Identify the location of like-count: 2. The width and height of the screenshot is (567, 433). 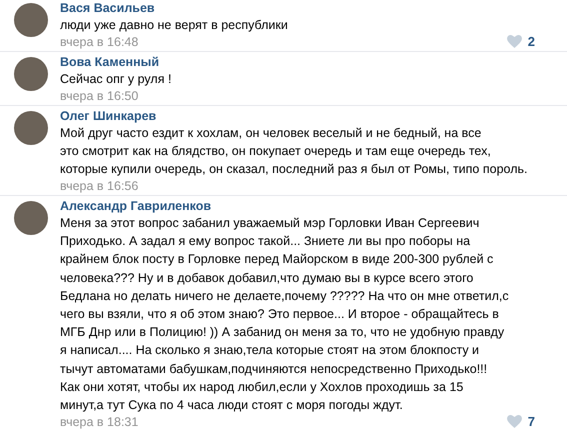
(531, 41).